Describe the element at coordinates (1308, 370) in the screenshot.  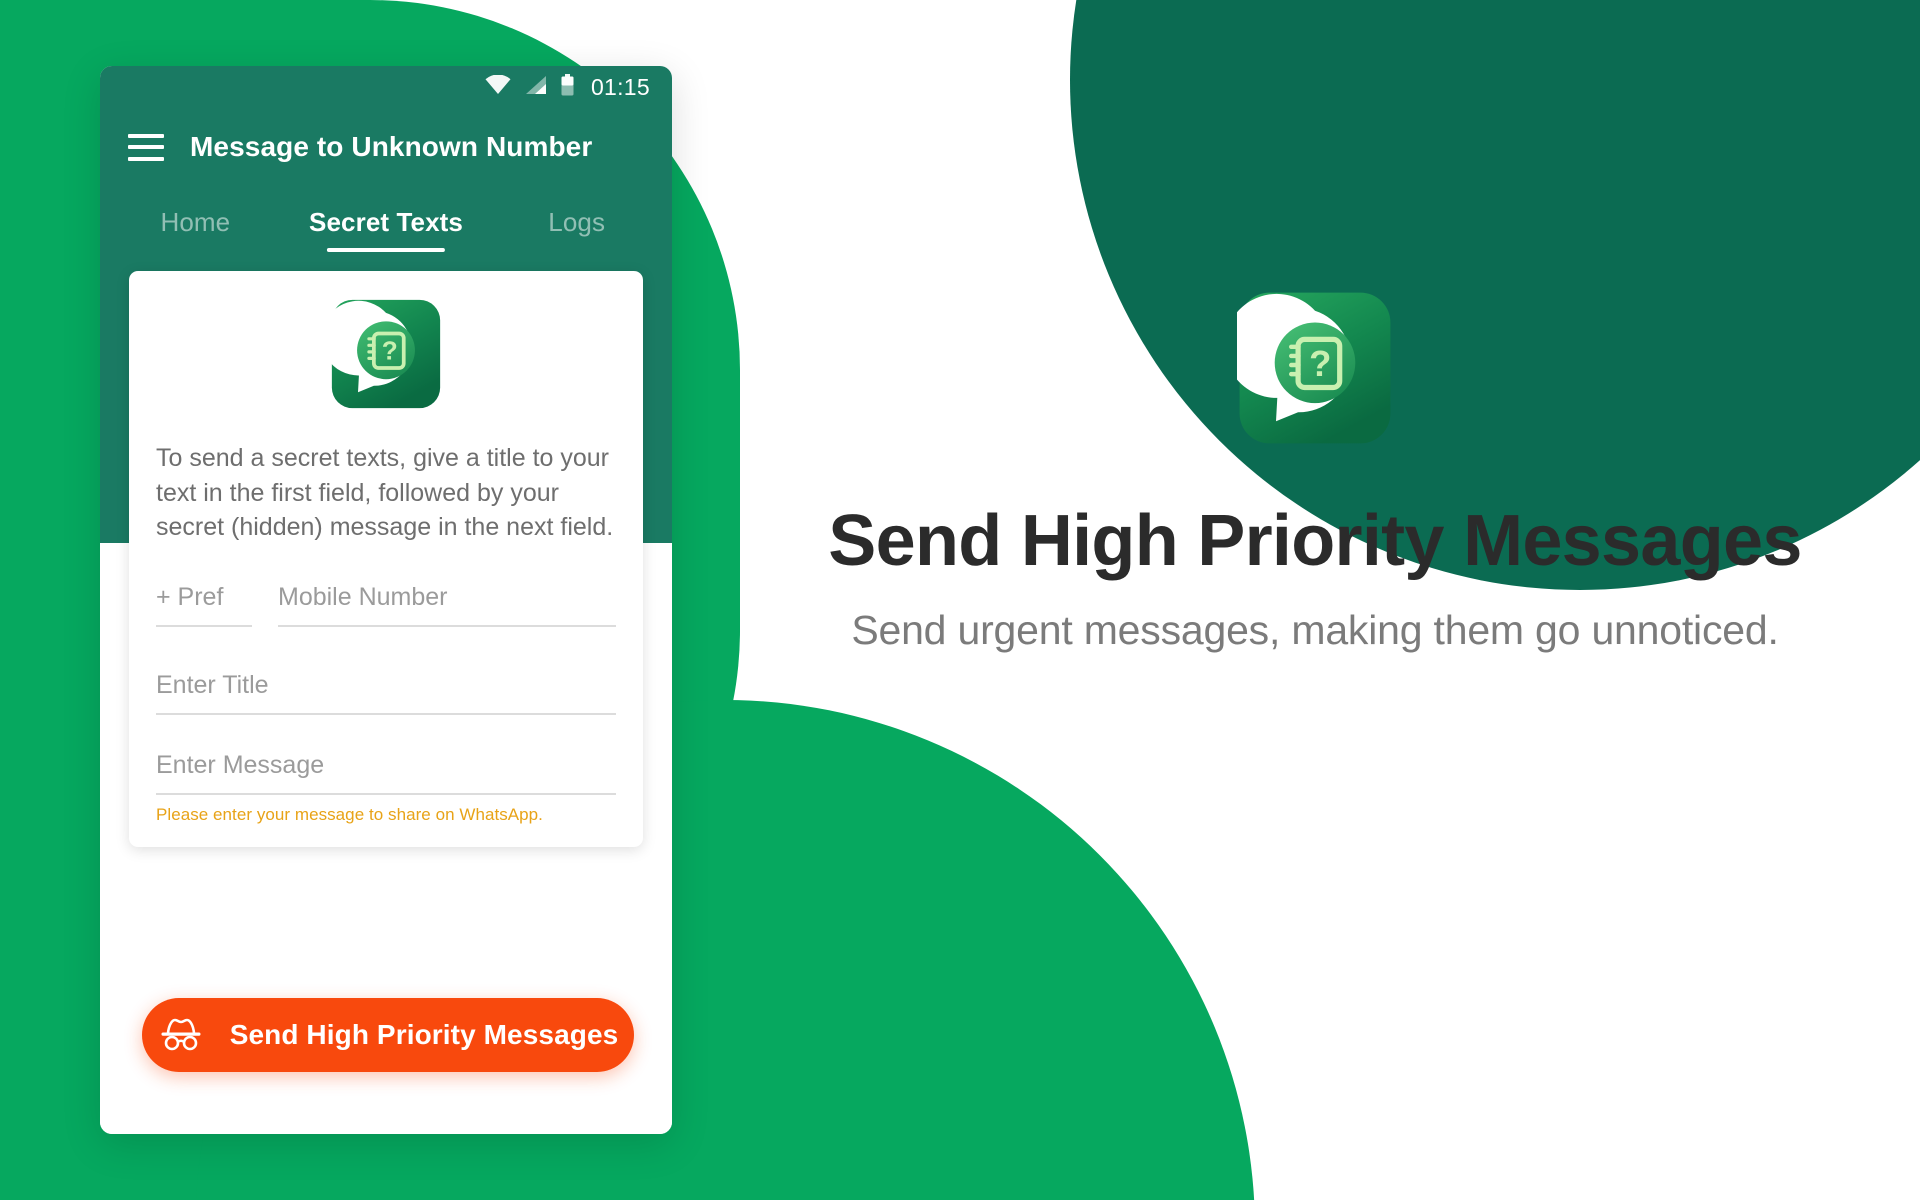
I see `hero-app-icon: ?` at that location.